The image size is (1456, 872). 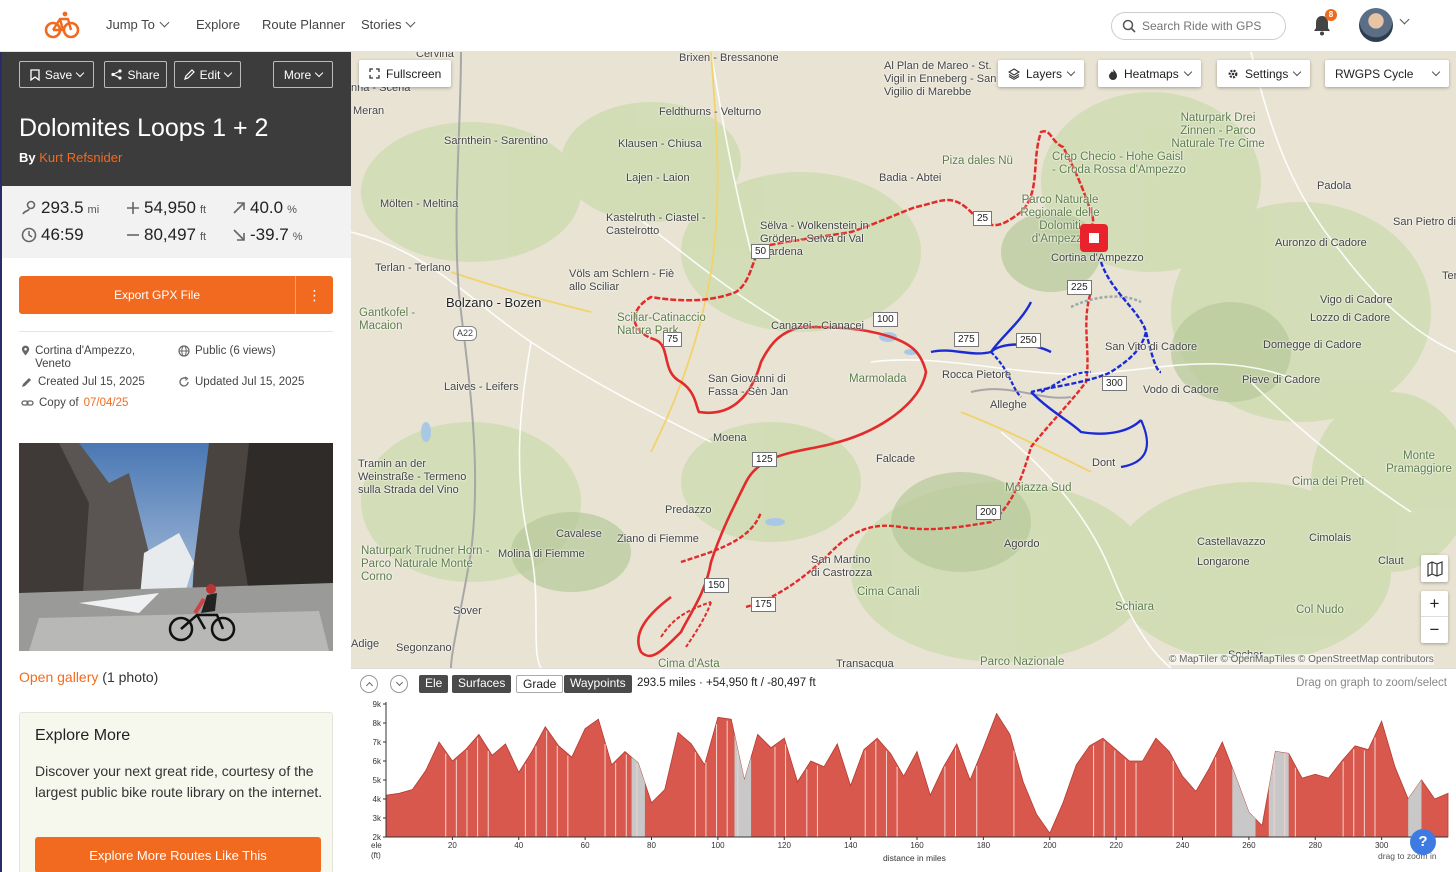 What do you see at coordinates (314, 295) in the screenshot?
I see `export-options-button: ⋮` at bounding box center [314, 295].